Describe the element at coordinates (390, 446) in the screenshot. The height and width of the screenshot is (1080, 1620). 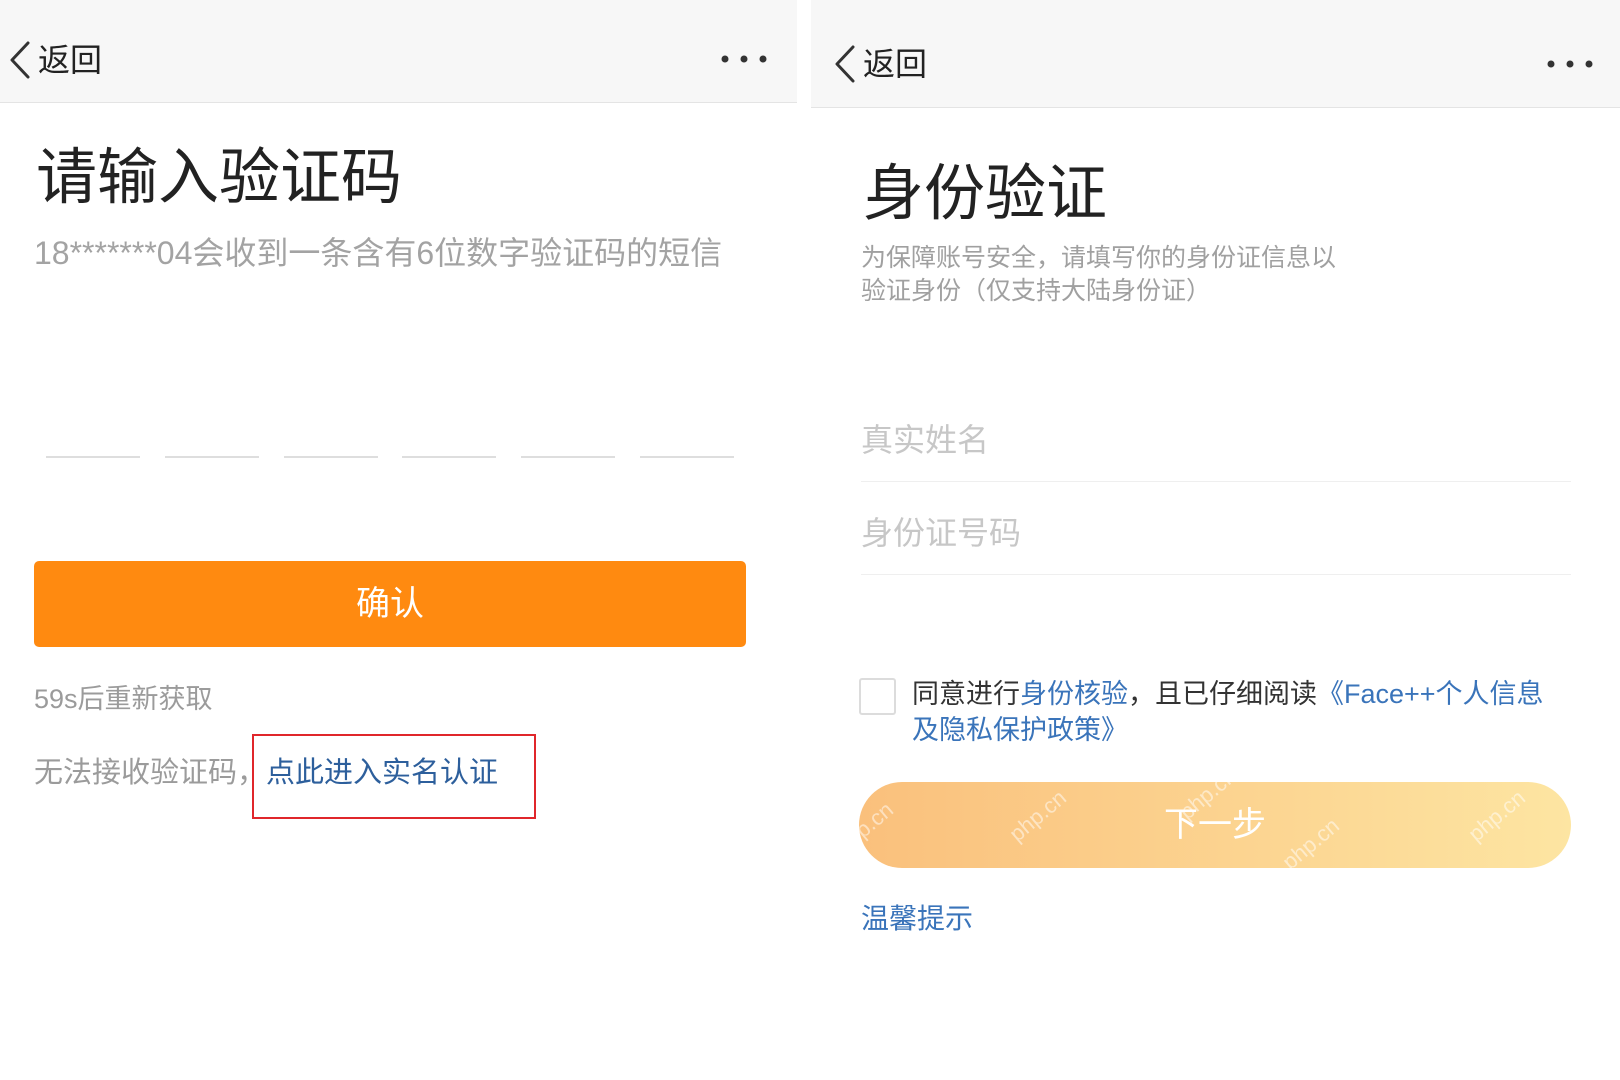
I see `code-input` at that location.